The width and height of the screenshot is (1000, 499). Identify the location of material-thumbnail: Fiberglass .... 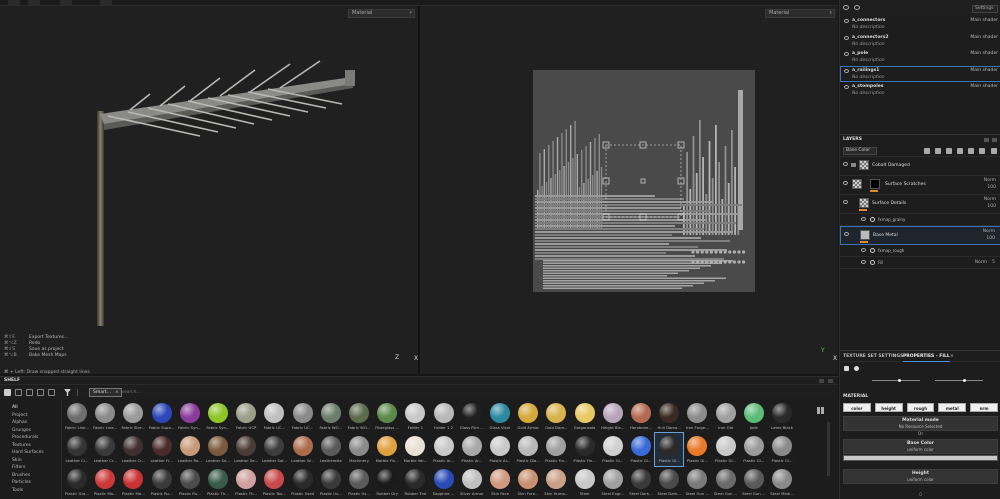
(387, 416).